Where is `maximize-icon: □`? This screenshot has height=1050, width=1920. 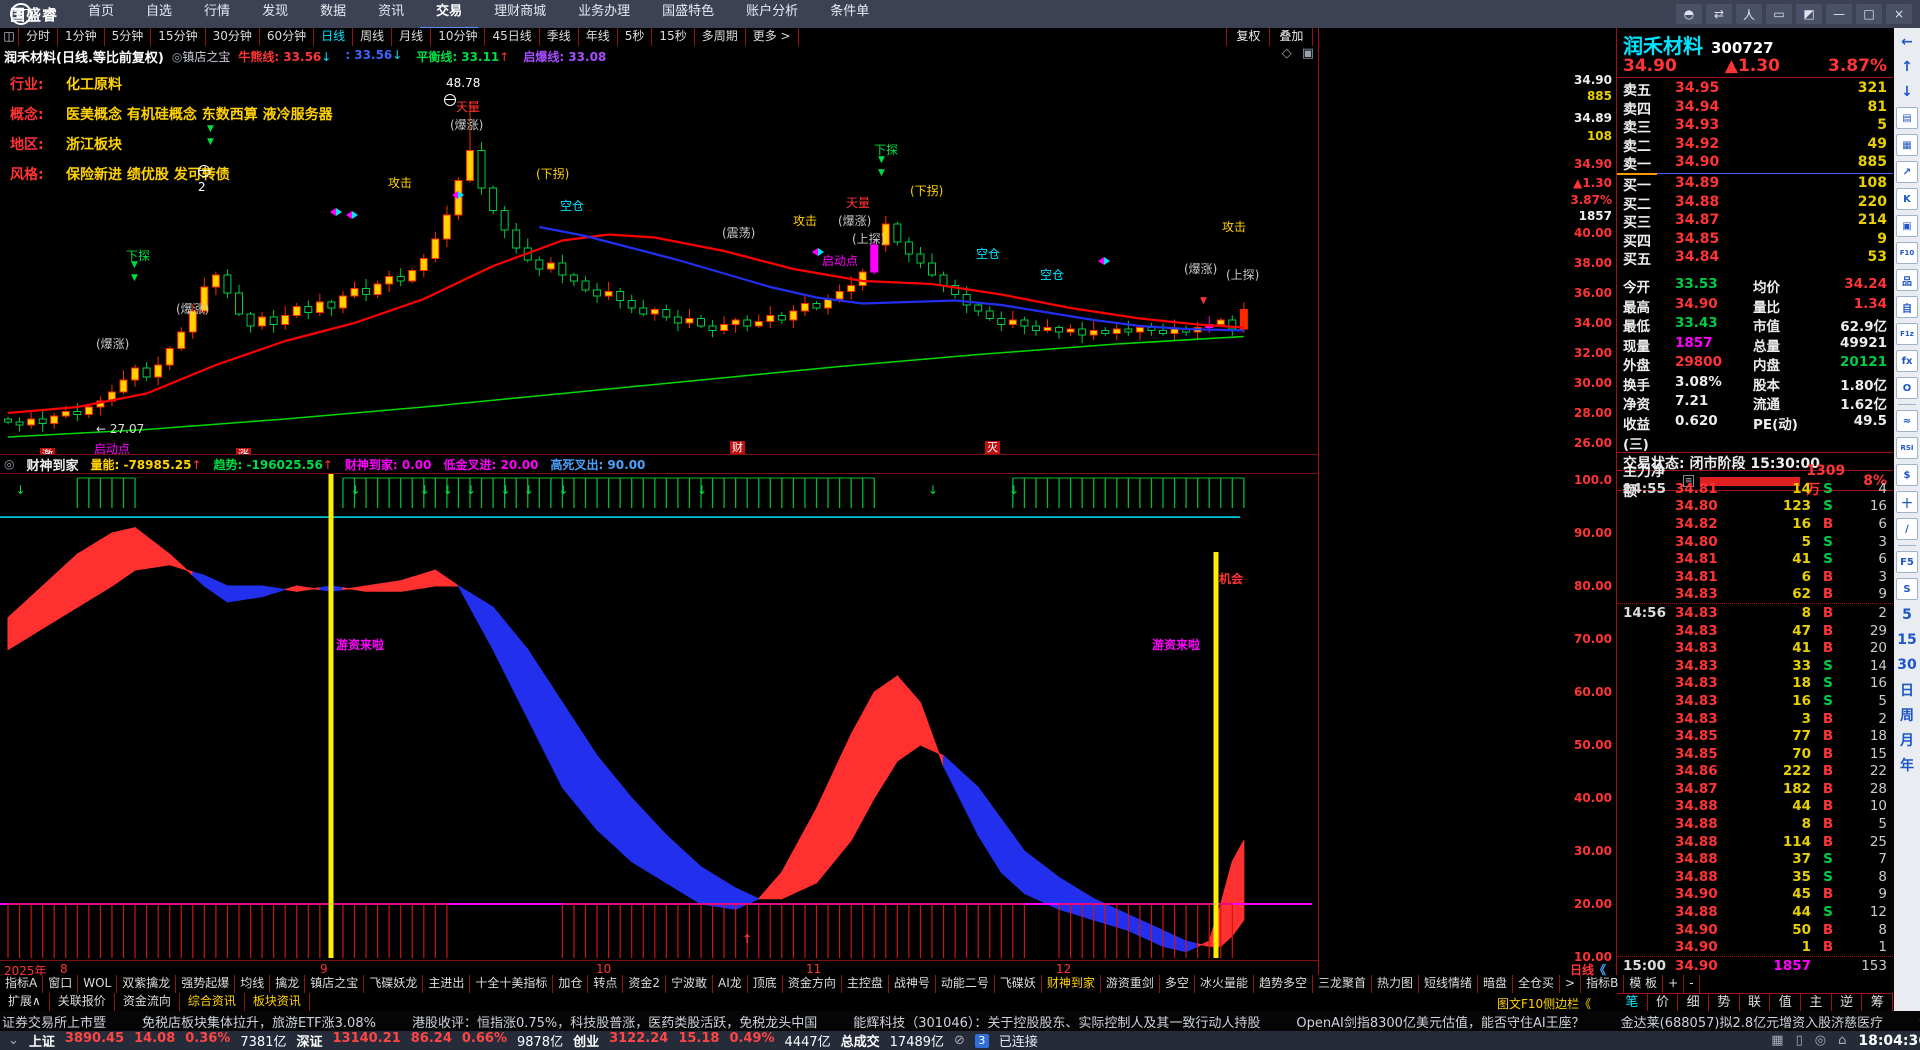 maximize-icon: □ is located at coordinates (1869, 14).